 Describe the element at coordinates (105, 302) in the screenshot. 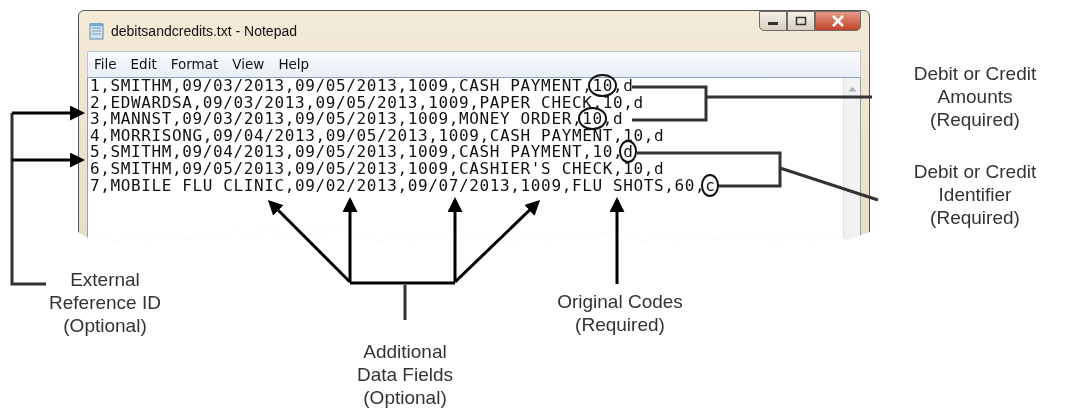

I see `callout-label: External Reference ID (Optional)` at that location.